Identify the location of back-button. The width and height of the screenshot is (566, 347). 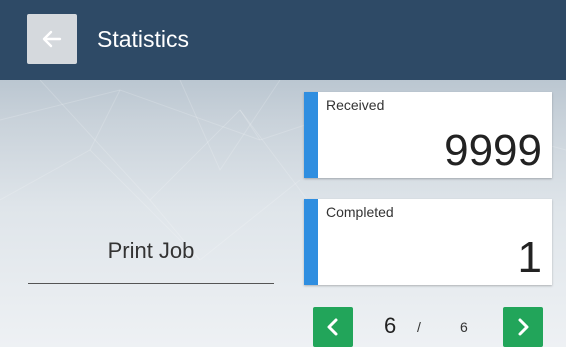
(52, 39).